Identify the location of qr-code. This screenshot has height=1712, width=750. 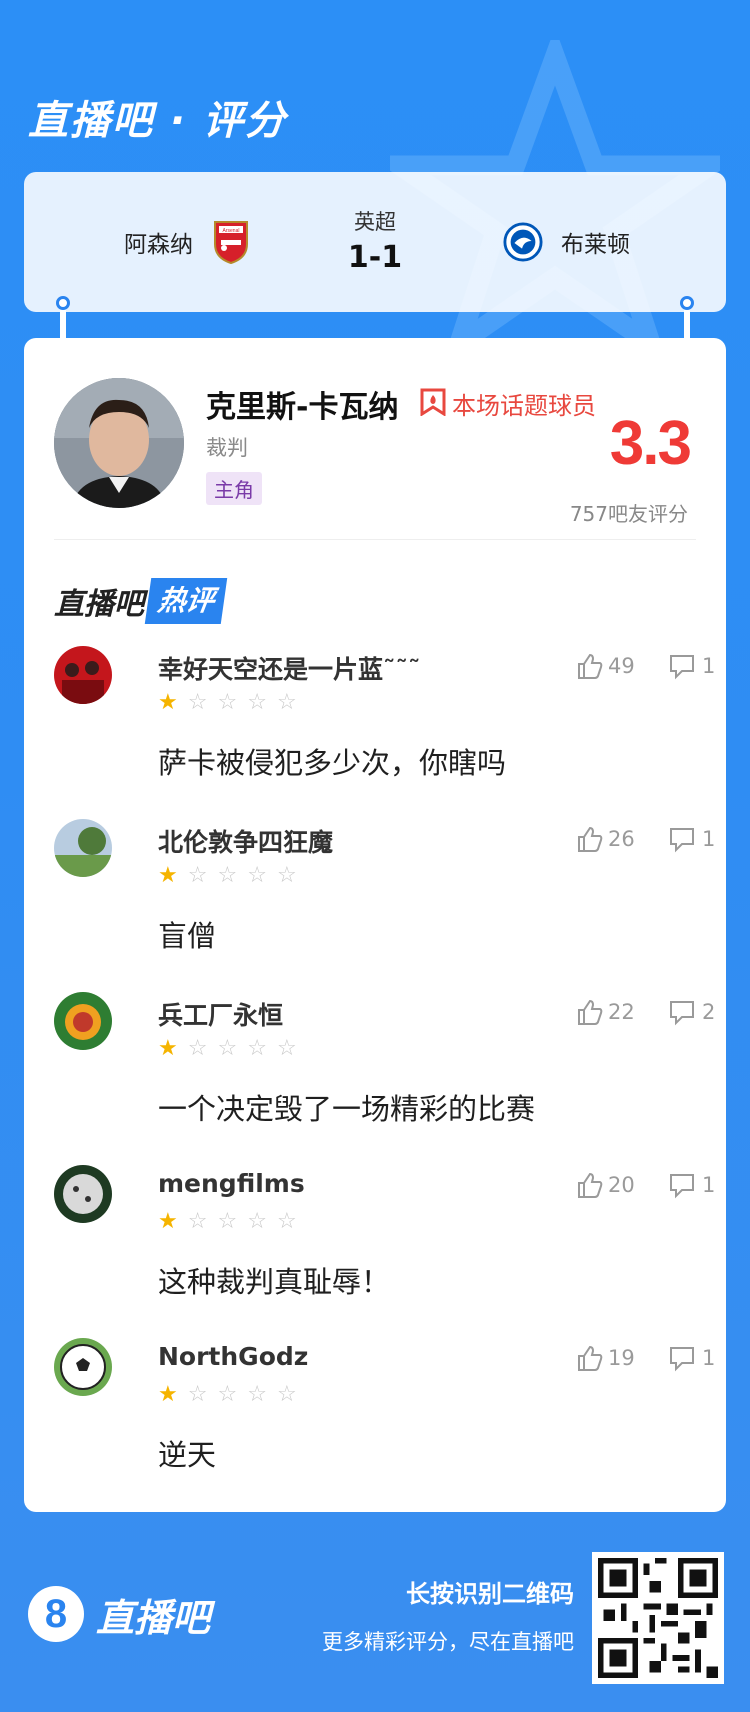
(658, 1618).